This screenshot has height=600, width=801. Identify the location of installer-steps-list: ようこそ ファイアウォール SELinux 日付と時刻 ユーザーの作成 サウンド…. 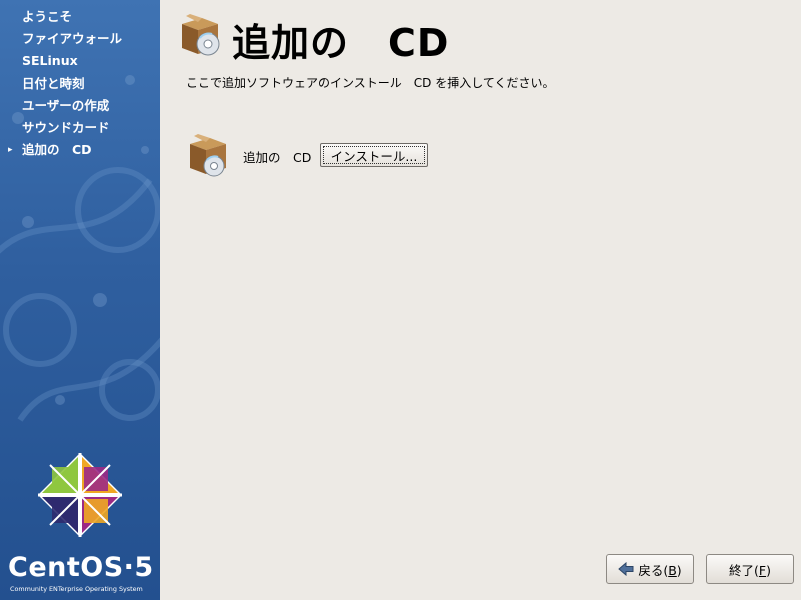
(80, 83).